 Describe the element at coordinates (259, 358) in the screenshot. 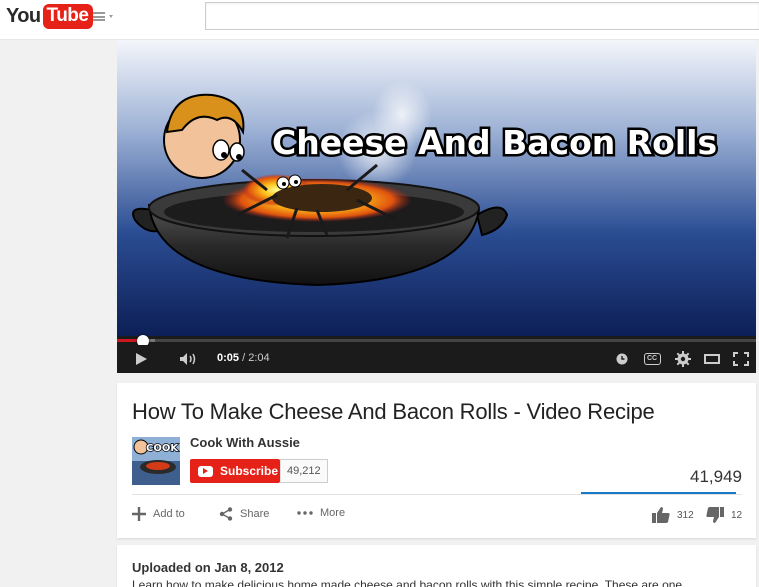

I see `duration: 2:04` at that location.